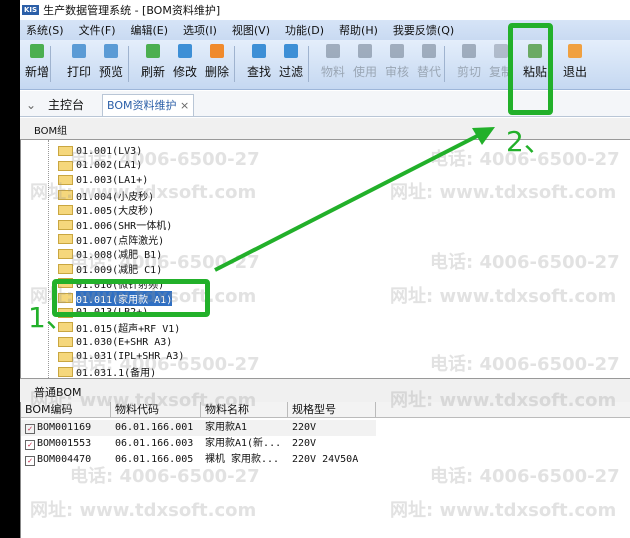 The height and width of the screenshot is (538, 630). What do you see at coordinates (259, 62) in the screenshot?
I see `search-button: 查找` at bounding box center [259, 62].